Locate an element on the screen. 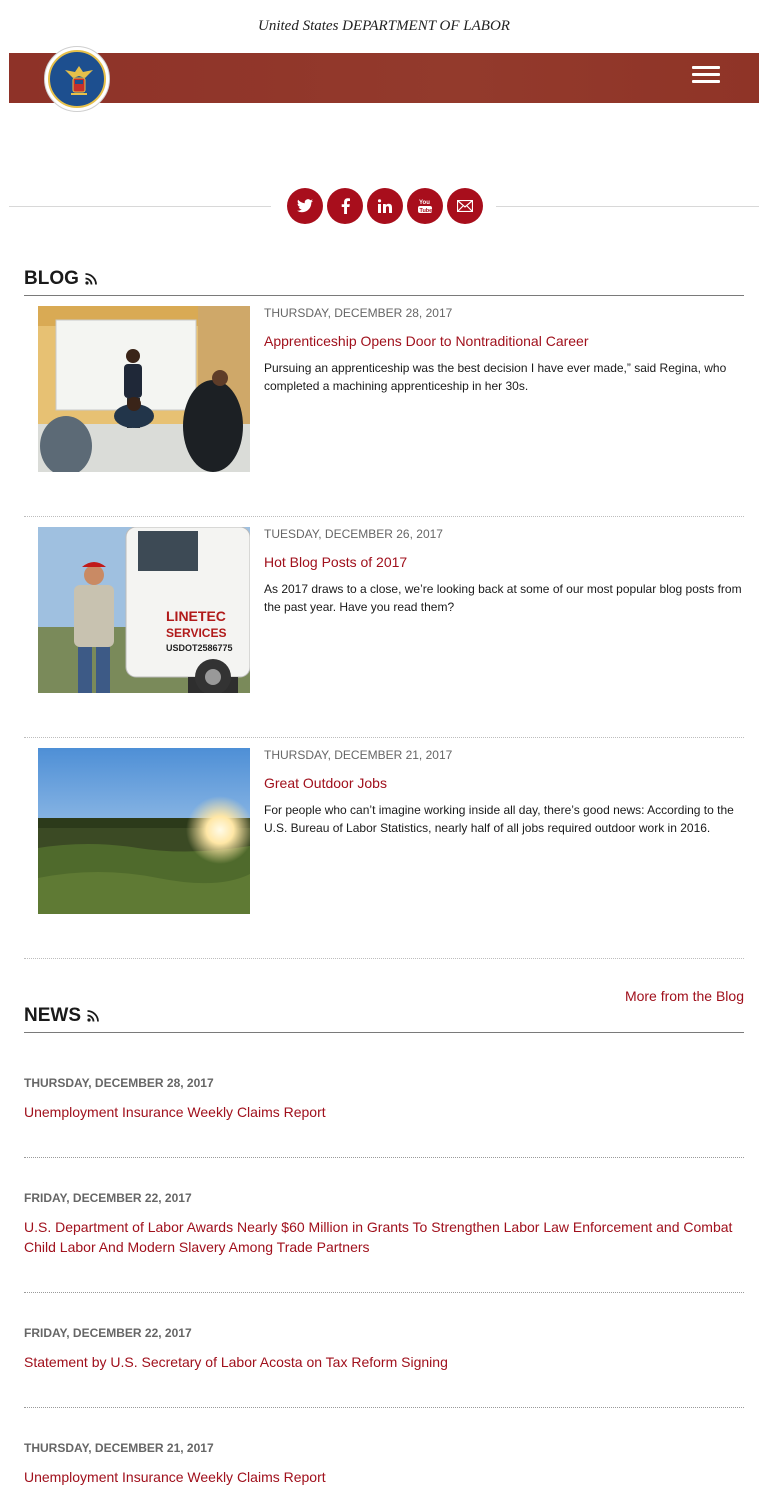 The height and width of the screenshot is (1500, 768). blog-post-title: Hot Blog Posts of 2017 is located at coordinates (335, 562).